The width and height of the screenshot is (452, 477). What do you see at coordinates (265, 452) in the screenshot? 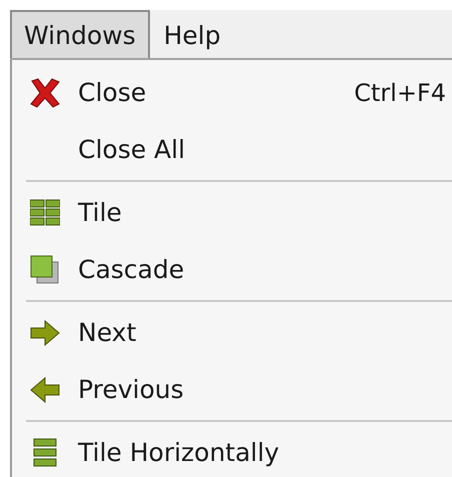
I see `menu-item: Tile Horizontally` at bounding box center [265, 452].